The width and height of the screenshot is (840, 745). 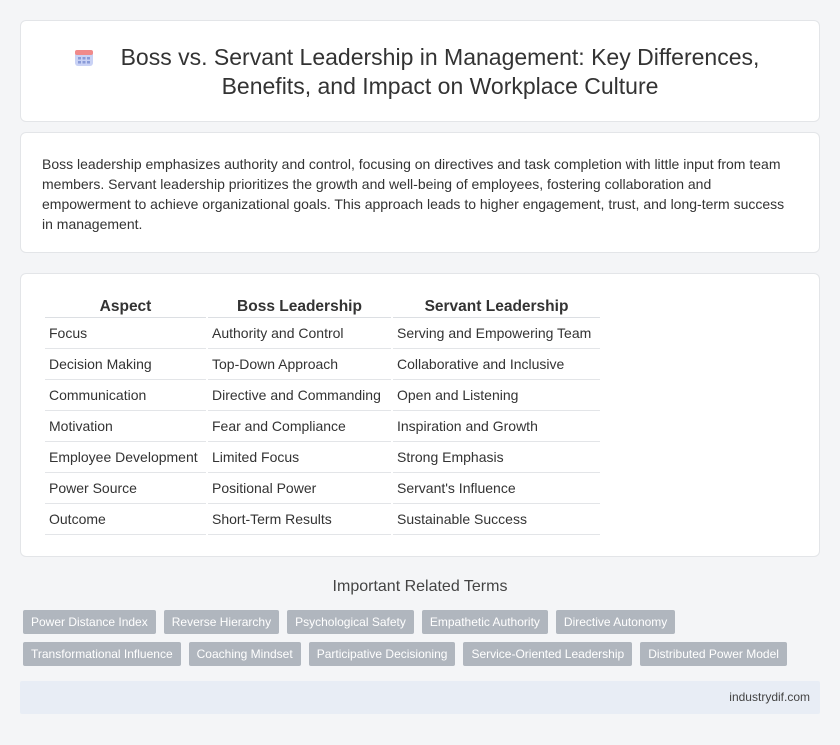 I want to click on tag-service-oriented-leadership: Service-Oriented Leadership, so click(x=548, y=654).